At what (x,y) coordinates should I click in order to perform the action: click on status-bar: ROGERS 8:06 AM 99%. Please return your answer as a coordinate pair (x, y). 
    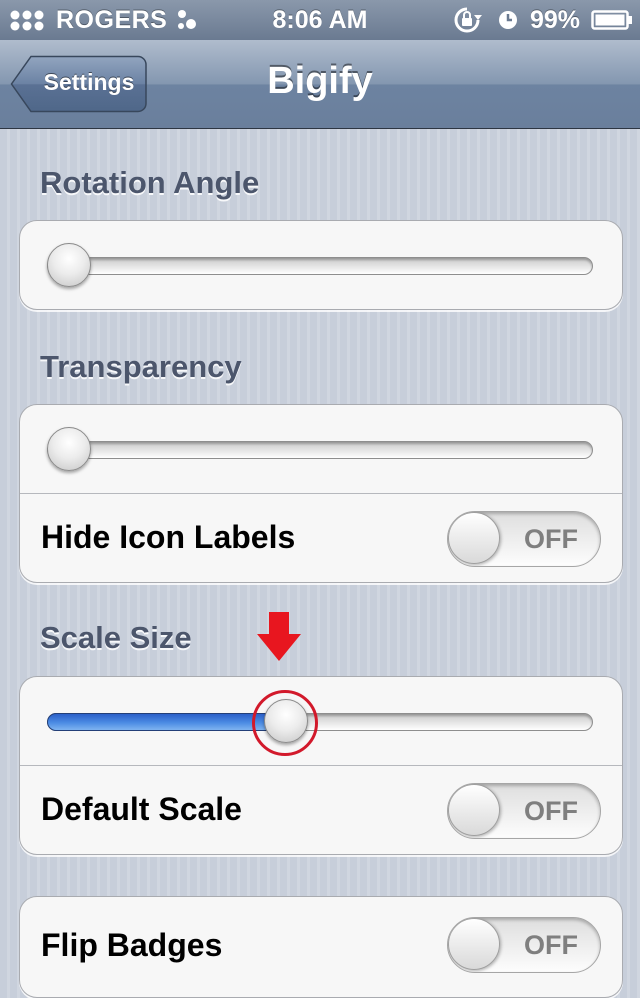
    Looking at the image, I should click on (320, 20).